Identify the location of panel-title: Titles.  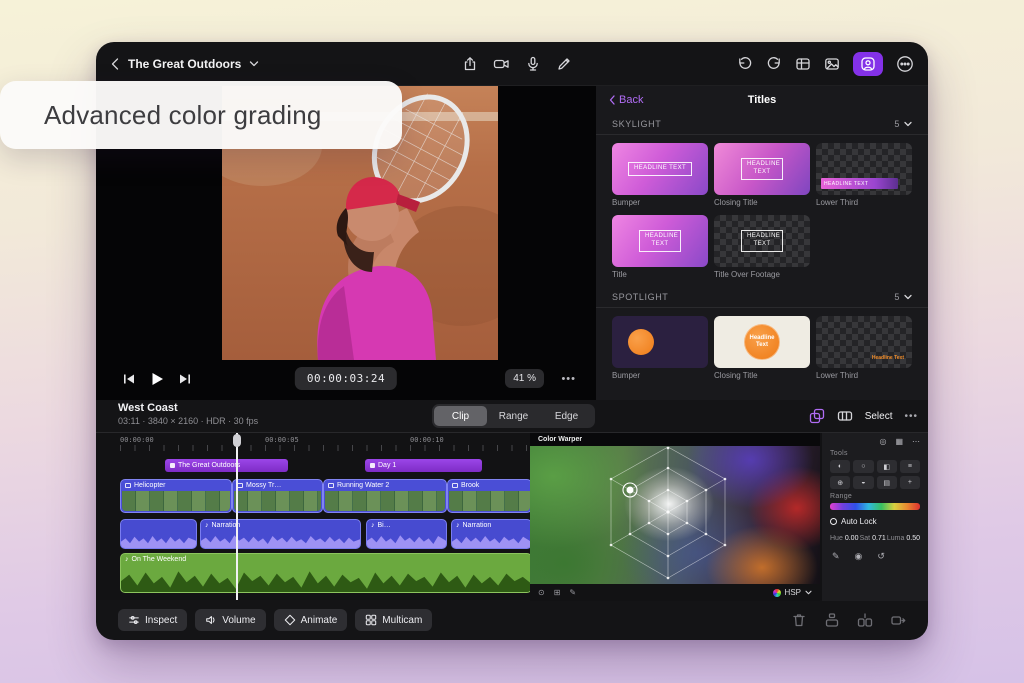
(762, 100).